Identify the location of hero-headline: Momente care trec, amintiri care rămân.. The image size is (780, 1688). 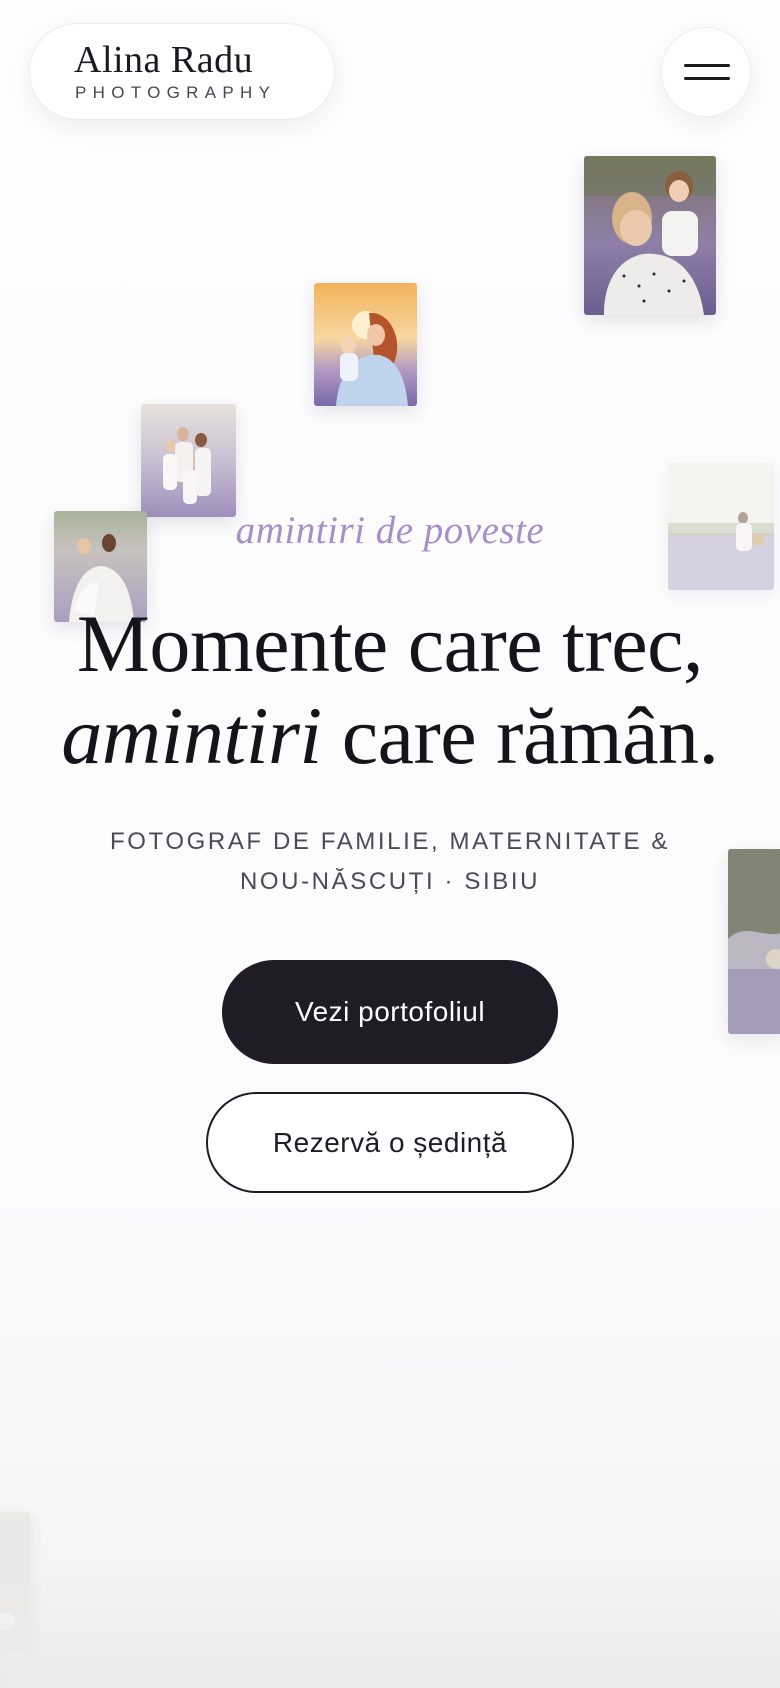
(390, 690).